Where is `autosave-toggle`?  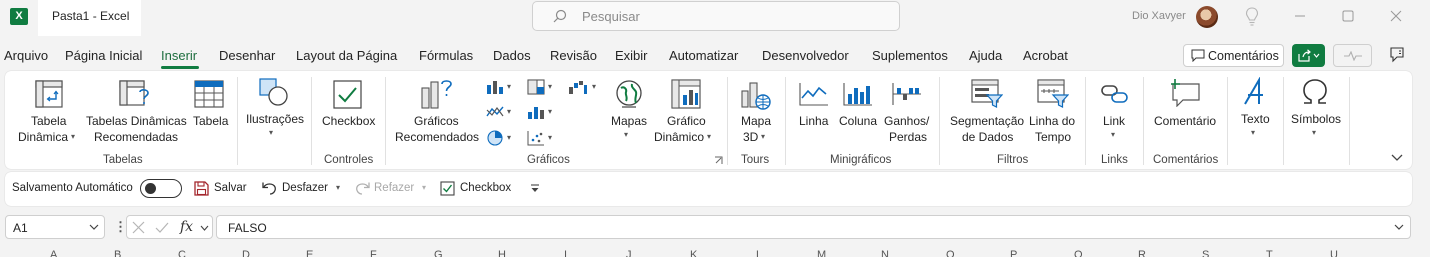 autosave-toggle is located at coordinates (161, 188).